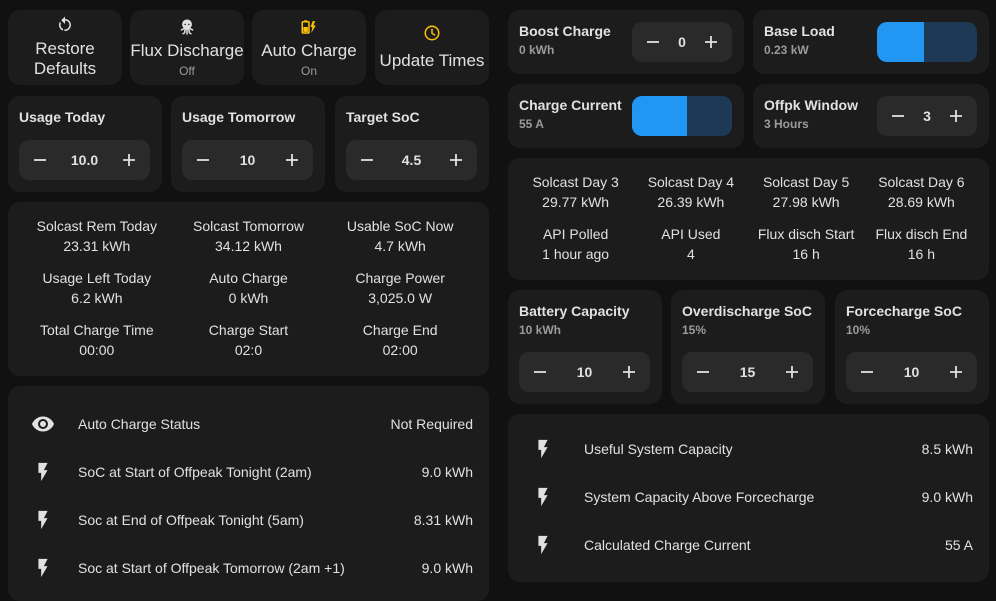 The height and width of the screenshot is (601, 996). I want to click on charge-current-sub: 55 A, so click(531, 124).